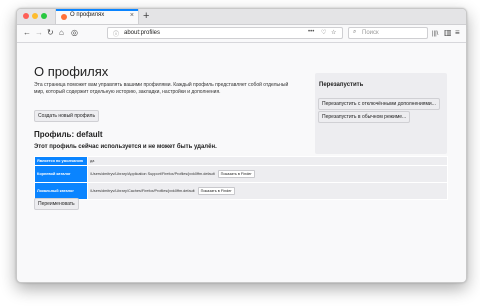 The width and height of the screenshot is (480, 306). Describe the element at coordinates (448, 33) in the screenshot. I see `sidebar-icon: ▥` at that location.